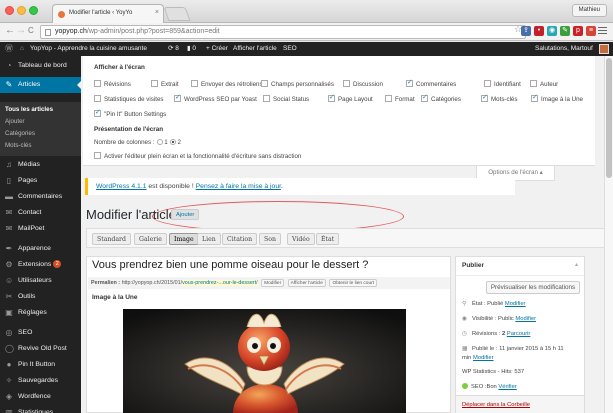 This screenshot has height=413, width=613. Describe the element at coordinates (112, 84) in the screenshot. I see `screen-option-checkbox: Révisions` at that location.